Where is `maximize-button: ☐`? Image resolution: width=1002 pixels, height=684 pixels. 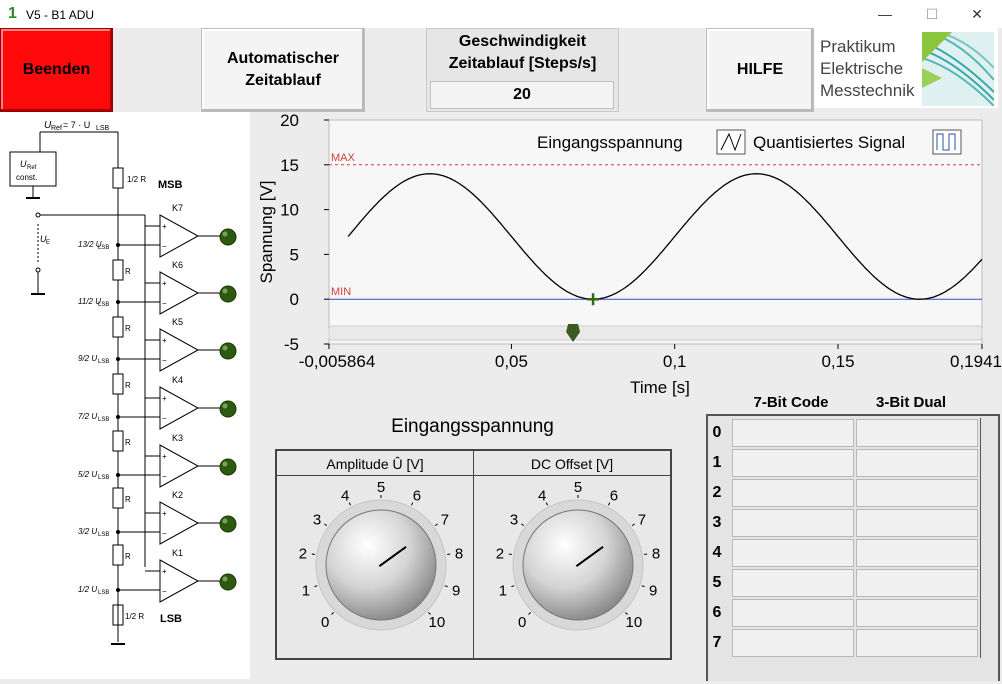
maximize-button: ☐ is located at coordinates (932, 14).